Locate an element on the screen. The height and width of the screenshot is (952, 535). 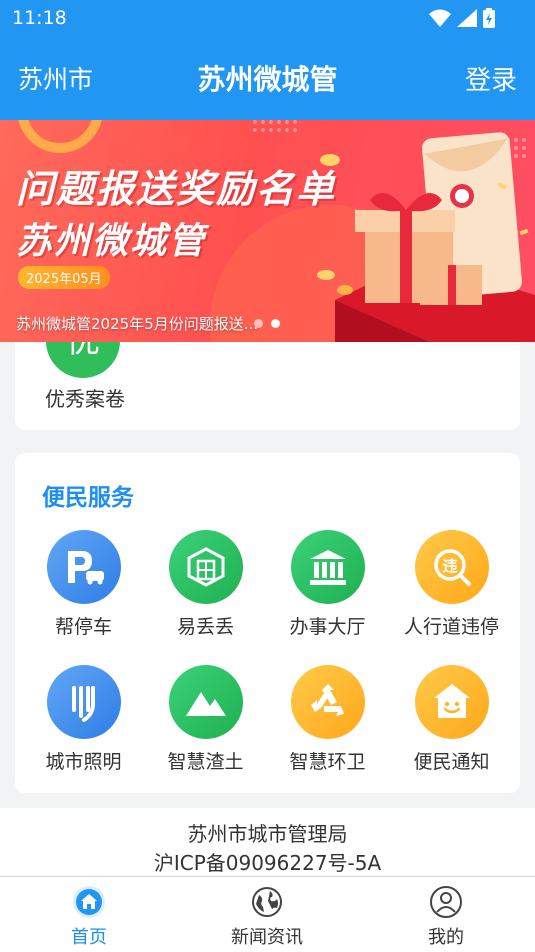
excellent-case-icon: 优 is located at coordinates (83, 360).